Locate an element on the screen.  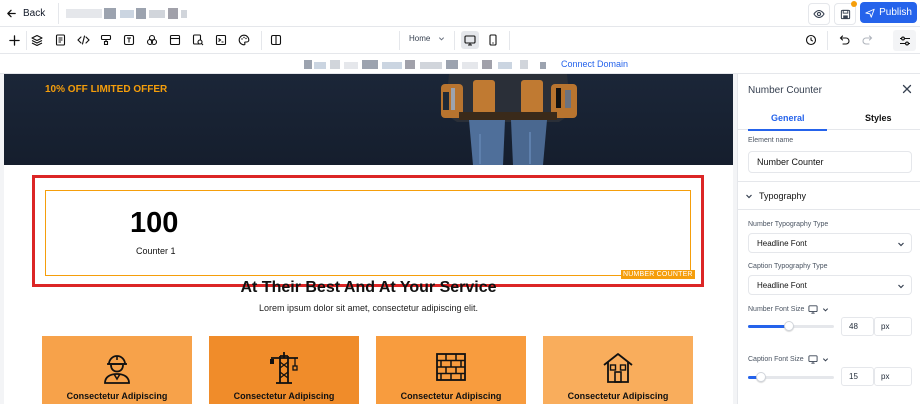
tab-general: General is located at coordinates (788, 118).